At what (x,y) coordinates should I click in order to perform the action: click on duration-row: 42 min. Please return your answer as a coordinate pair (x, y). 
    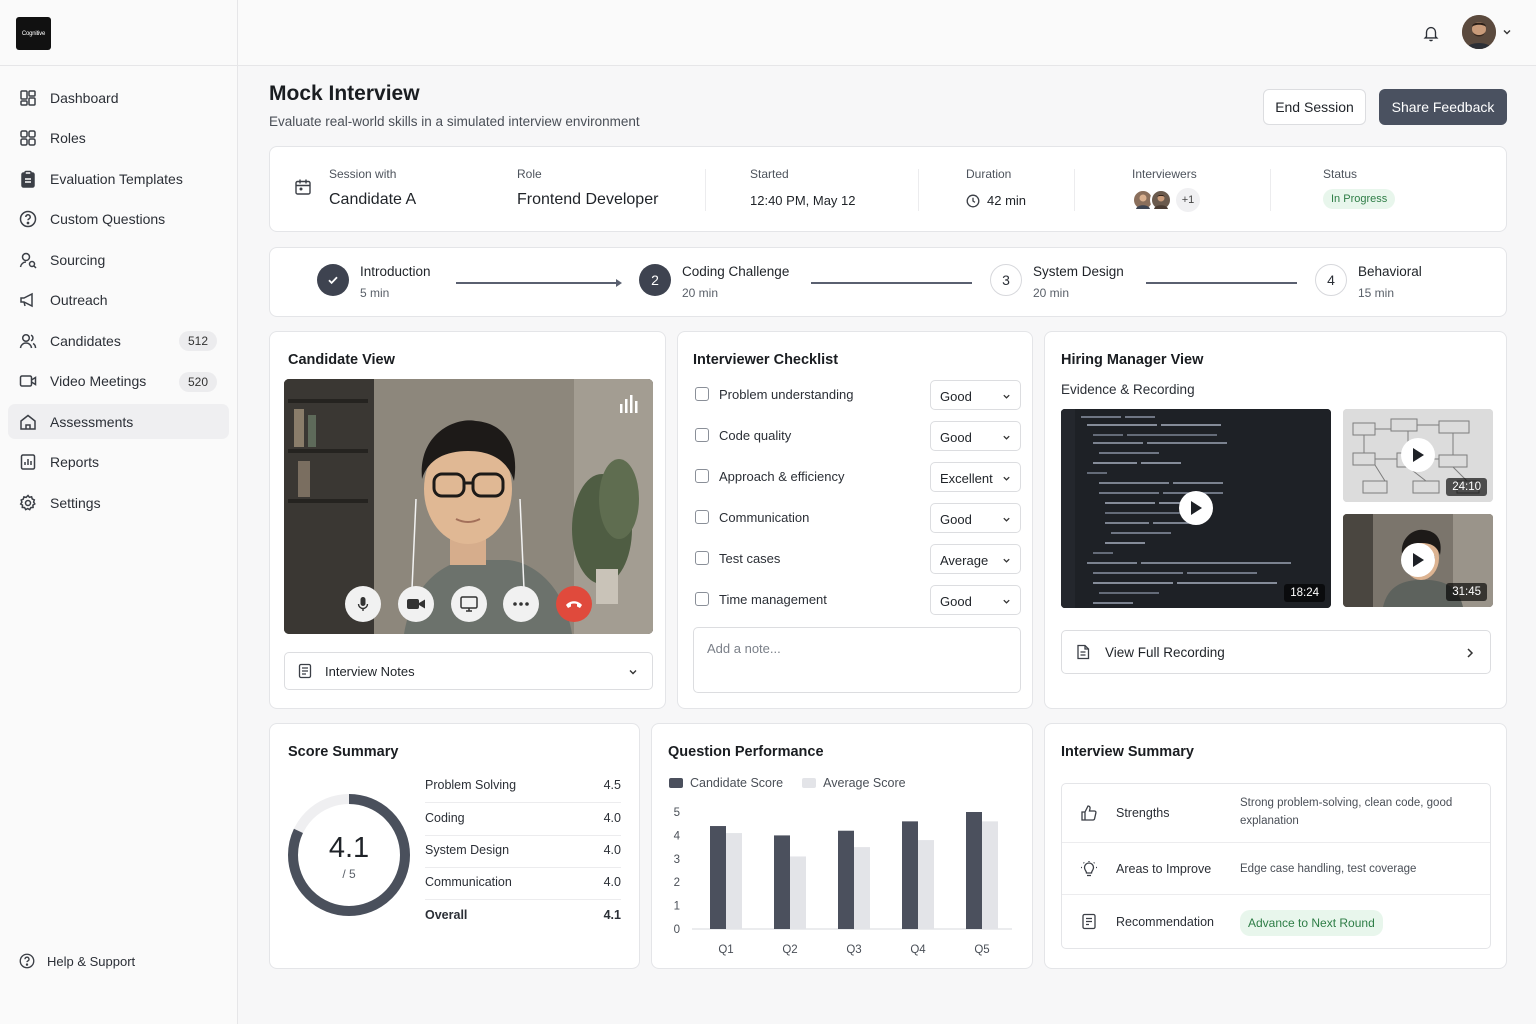
    Looking at the image, I should click on (996, 200).